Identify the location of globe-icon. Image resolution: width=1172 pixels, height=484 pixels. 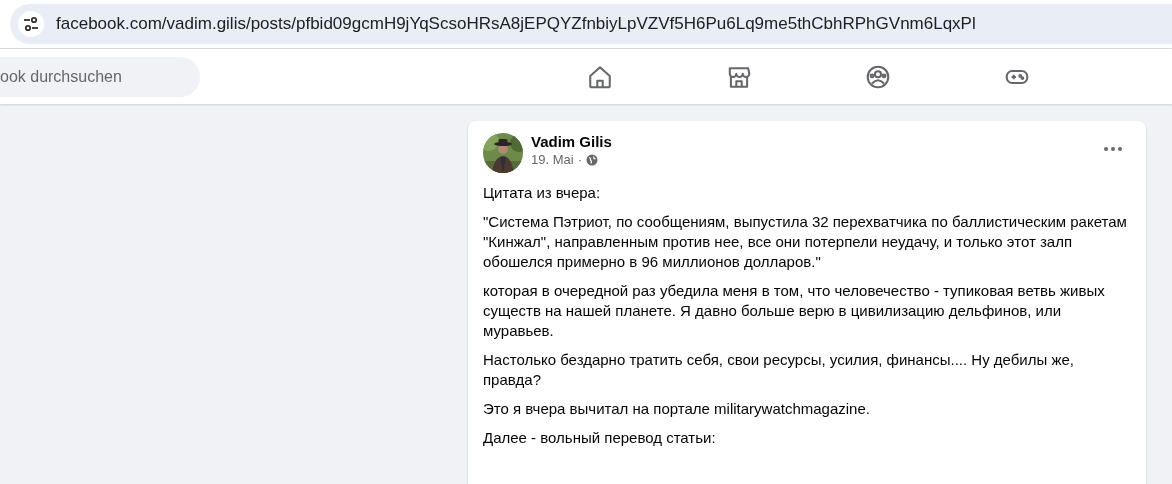
(592, 159).